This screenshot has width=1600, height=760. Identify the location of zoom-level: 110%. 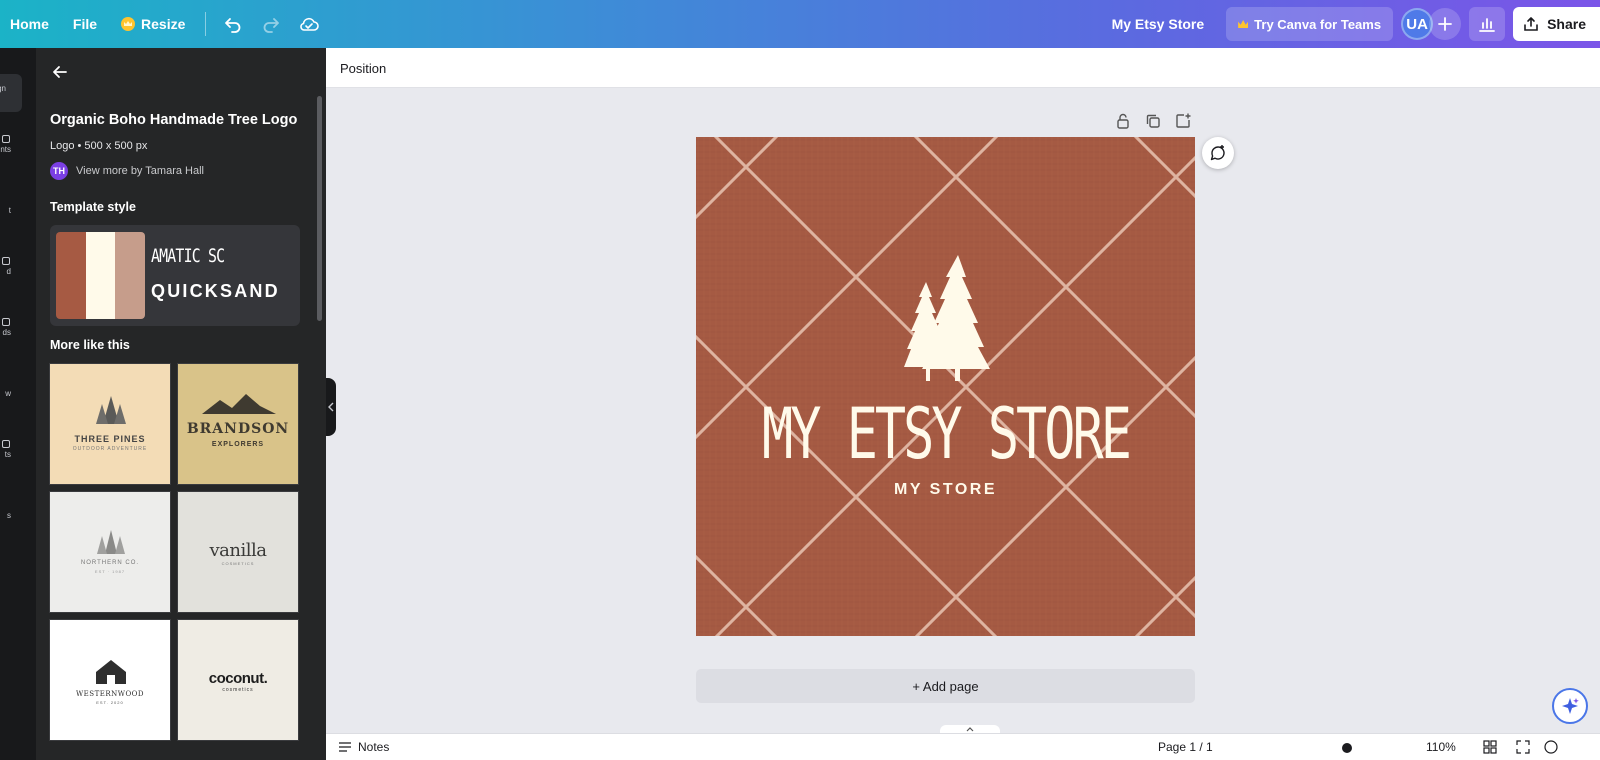
(1441, 747).